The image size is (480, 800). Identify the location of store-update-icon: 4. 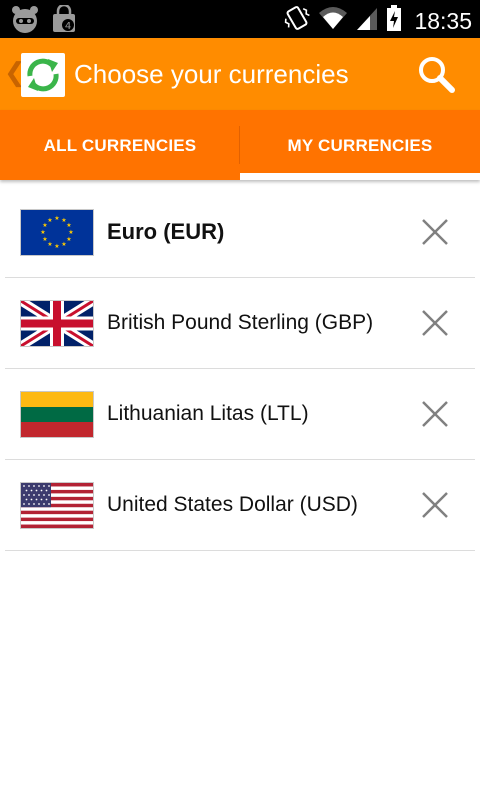
(64, 20).